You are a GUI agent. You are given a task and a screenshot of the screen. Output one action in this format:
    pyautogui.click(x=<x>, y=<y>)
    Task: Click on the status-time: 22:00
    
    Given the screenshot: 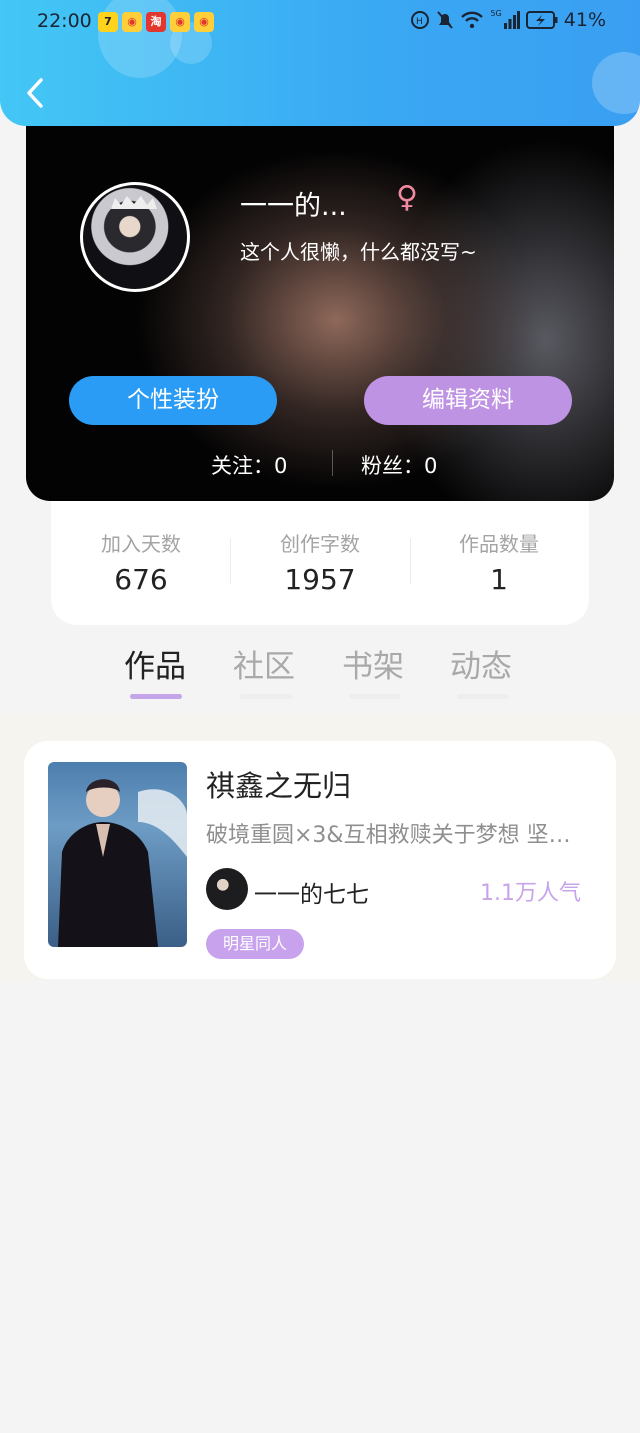 What is the action you would take?
    pyautogui.click(x=64, y=21)
    